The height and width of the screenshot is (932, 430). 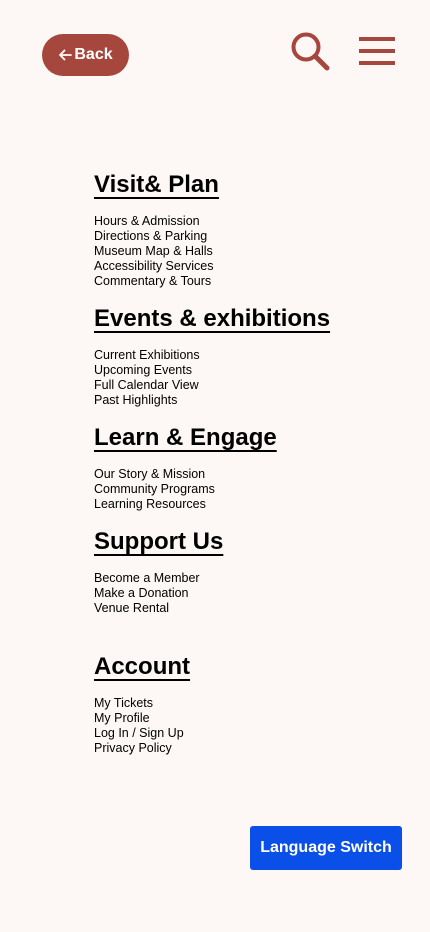 I want to click on search-button, so click(x=310, y=51).